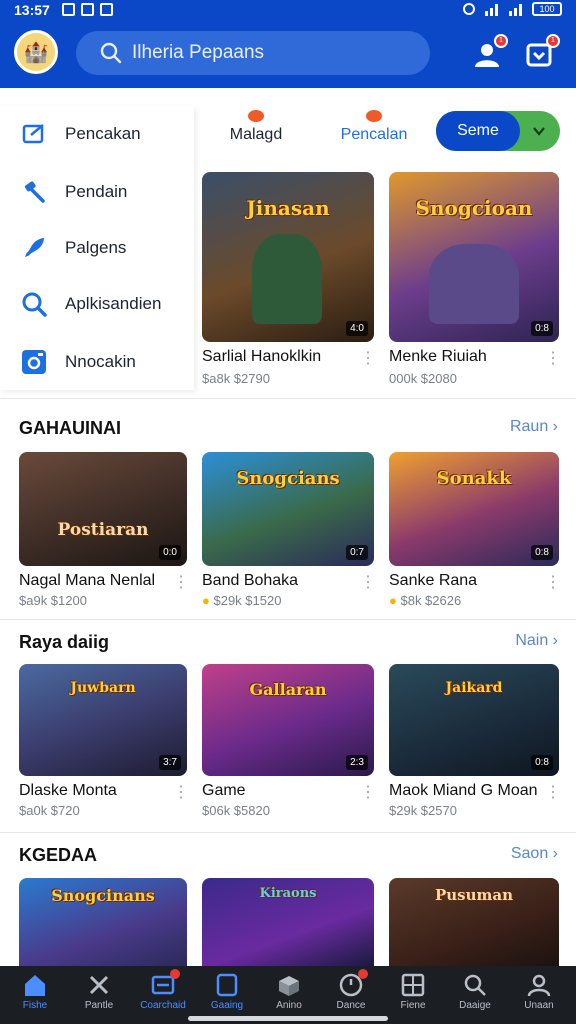  Describe the element at coordinates (256, 127) in the screenshot. I see `tab-malagd: Malagd` at that location.